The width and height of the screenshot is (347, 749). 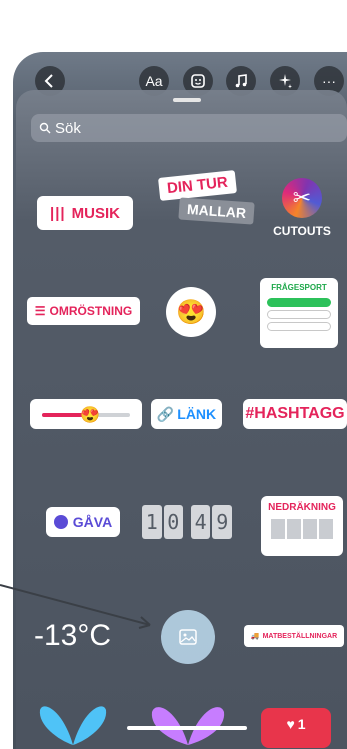 What do you see at coordinates (73, 722) in the screenshot?
I see `blue-butterfly-sticker` at bounding box center [73, 722].